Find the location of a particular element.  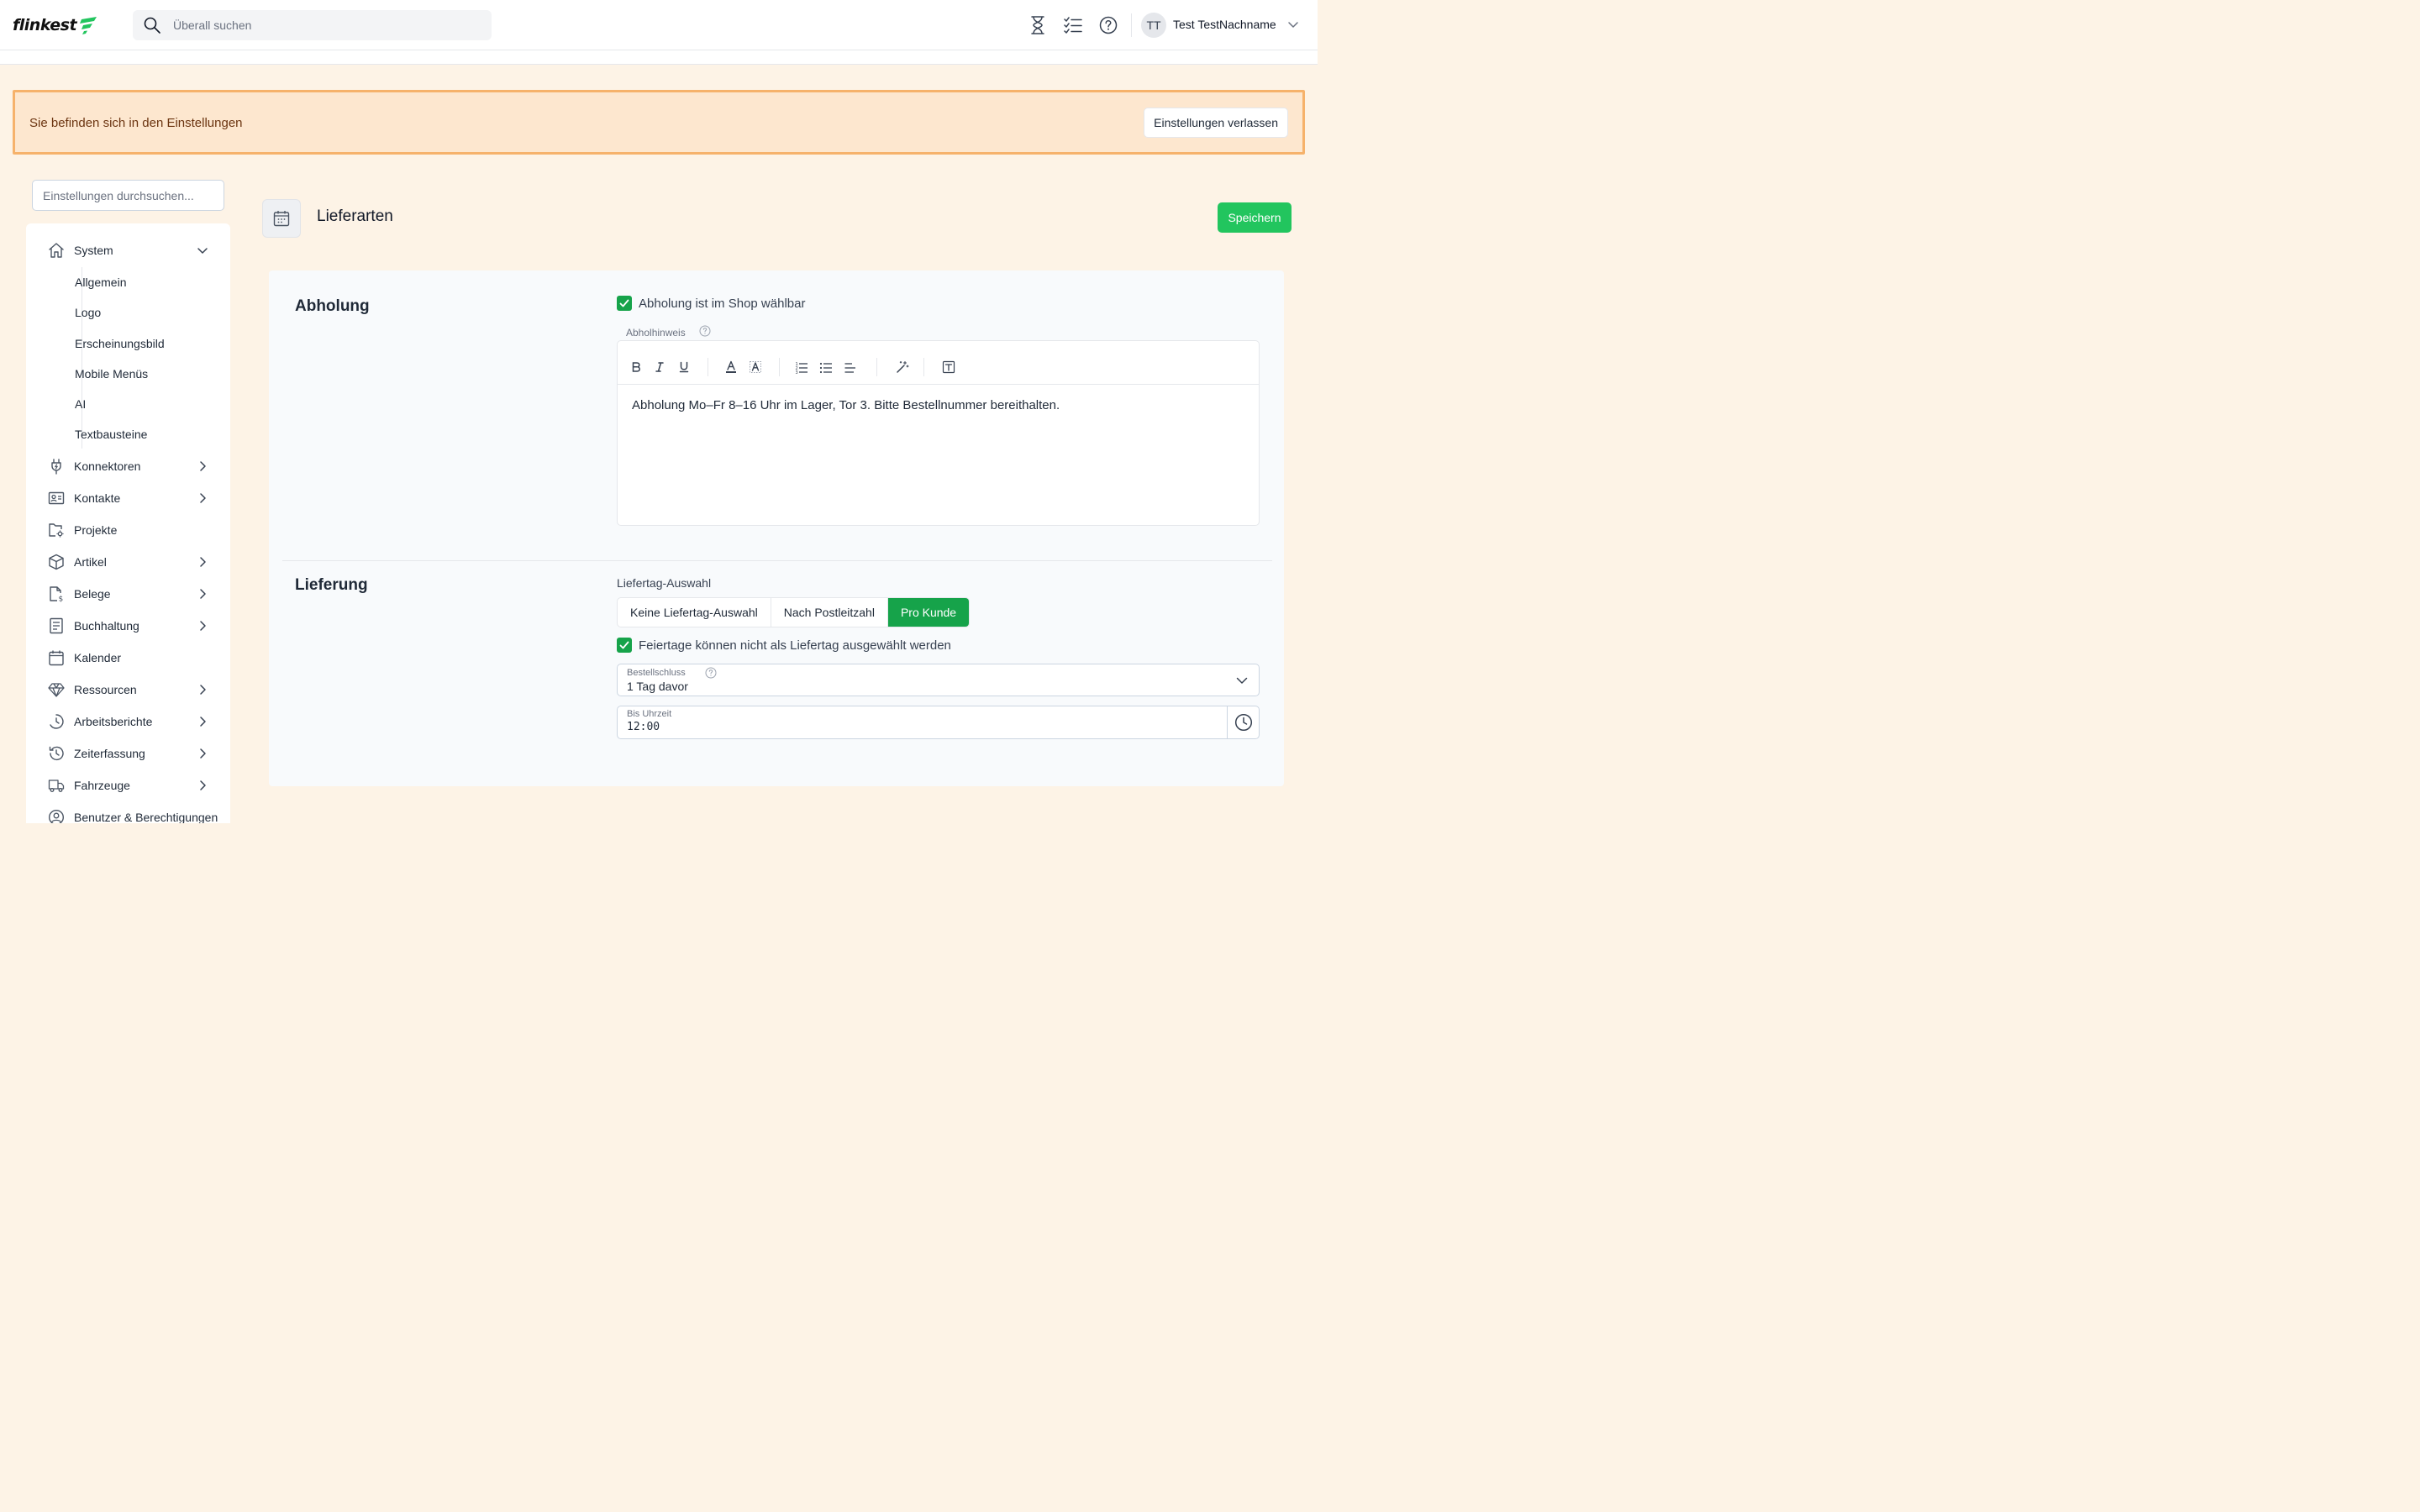

option-keine-liefertag-auswahl: Keine Liefertag-Auswahl is located at coordinates (694, 612).